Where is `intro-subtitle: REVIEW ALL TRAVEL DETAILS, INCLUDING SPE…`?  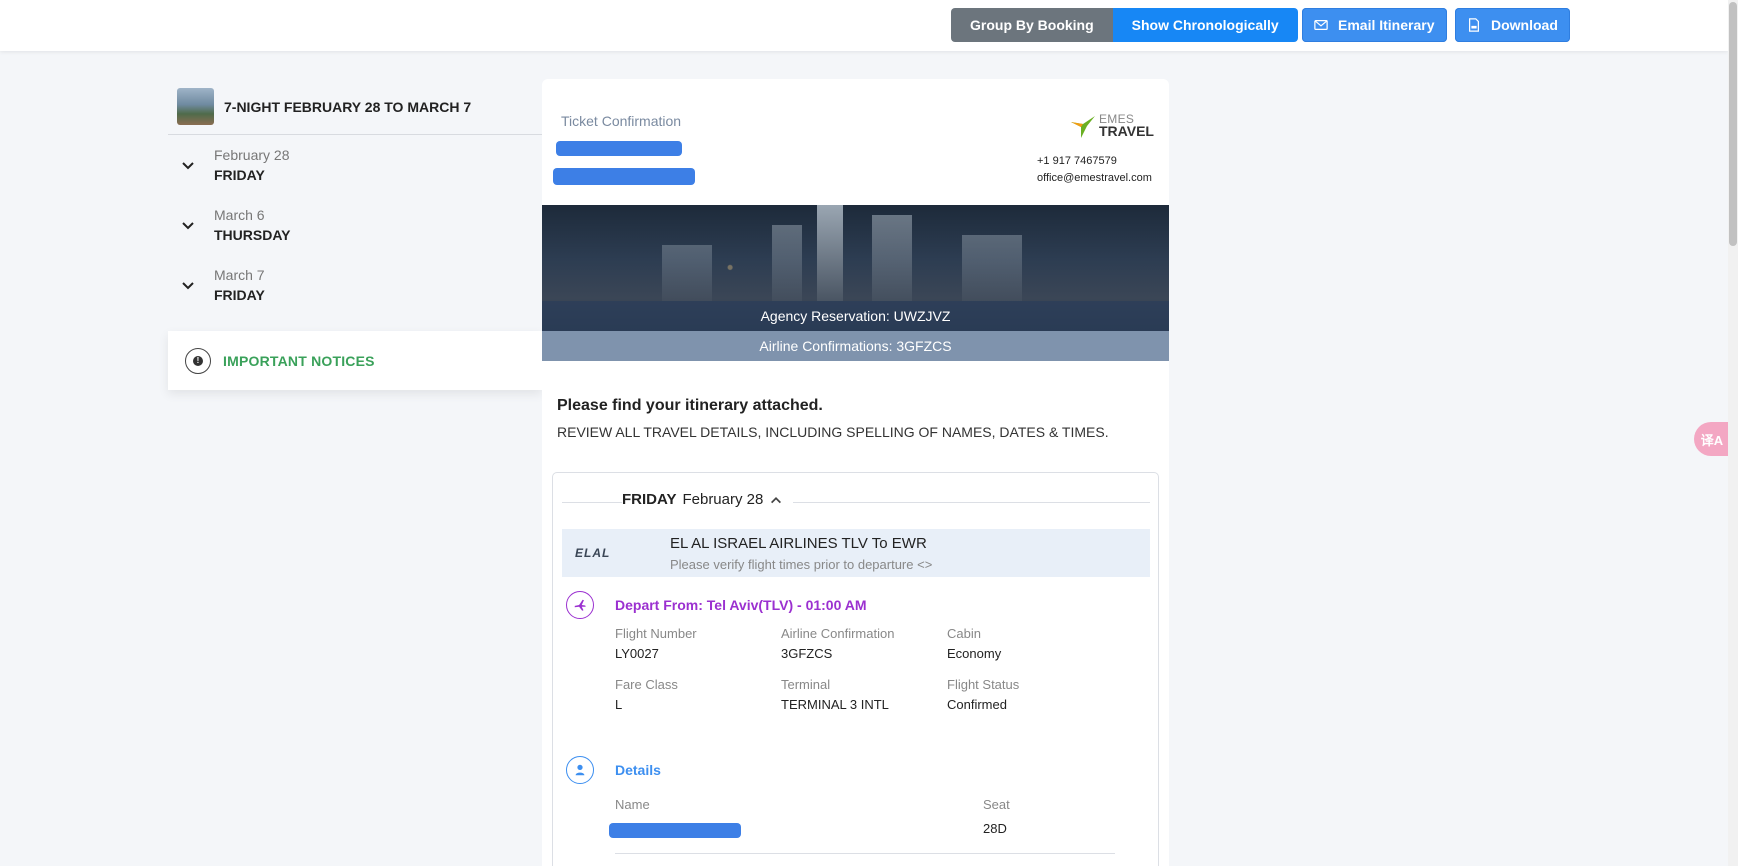
intro-subtitle: REVIEW ALL TRAVEL DETAILS, INCLUDING SPE… is located at coordinates (833, 432).